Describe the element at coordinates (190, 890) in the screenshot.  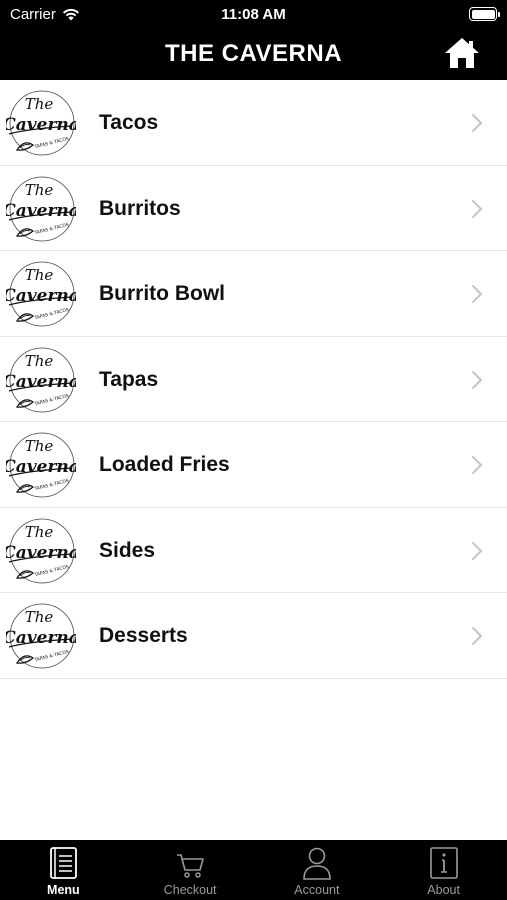
I see `tab-checkout-label: Checkout` at that location.